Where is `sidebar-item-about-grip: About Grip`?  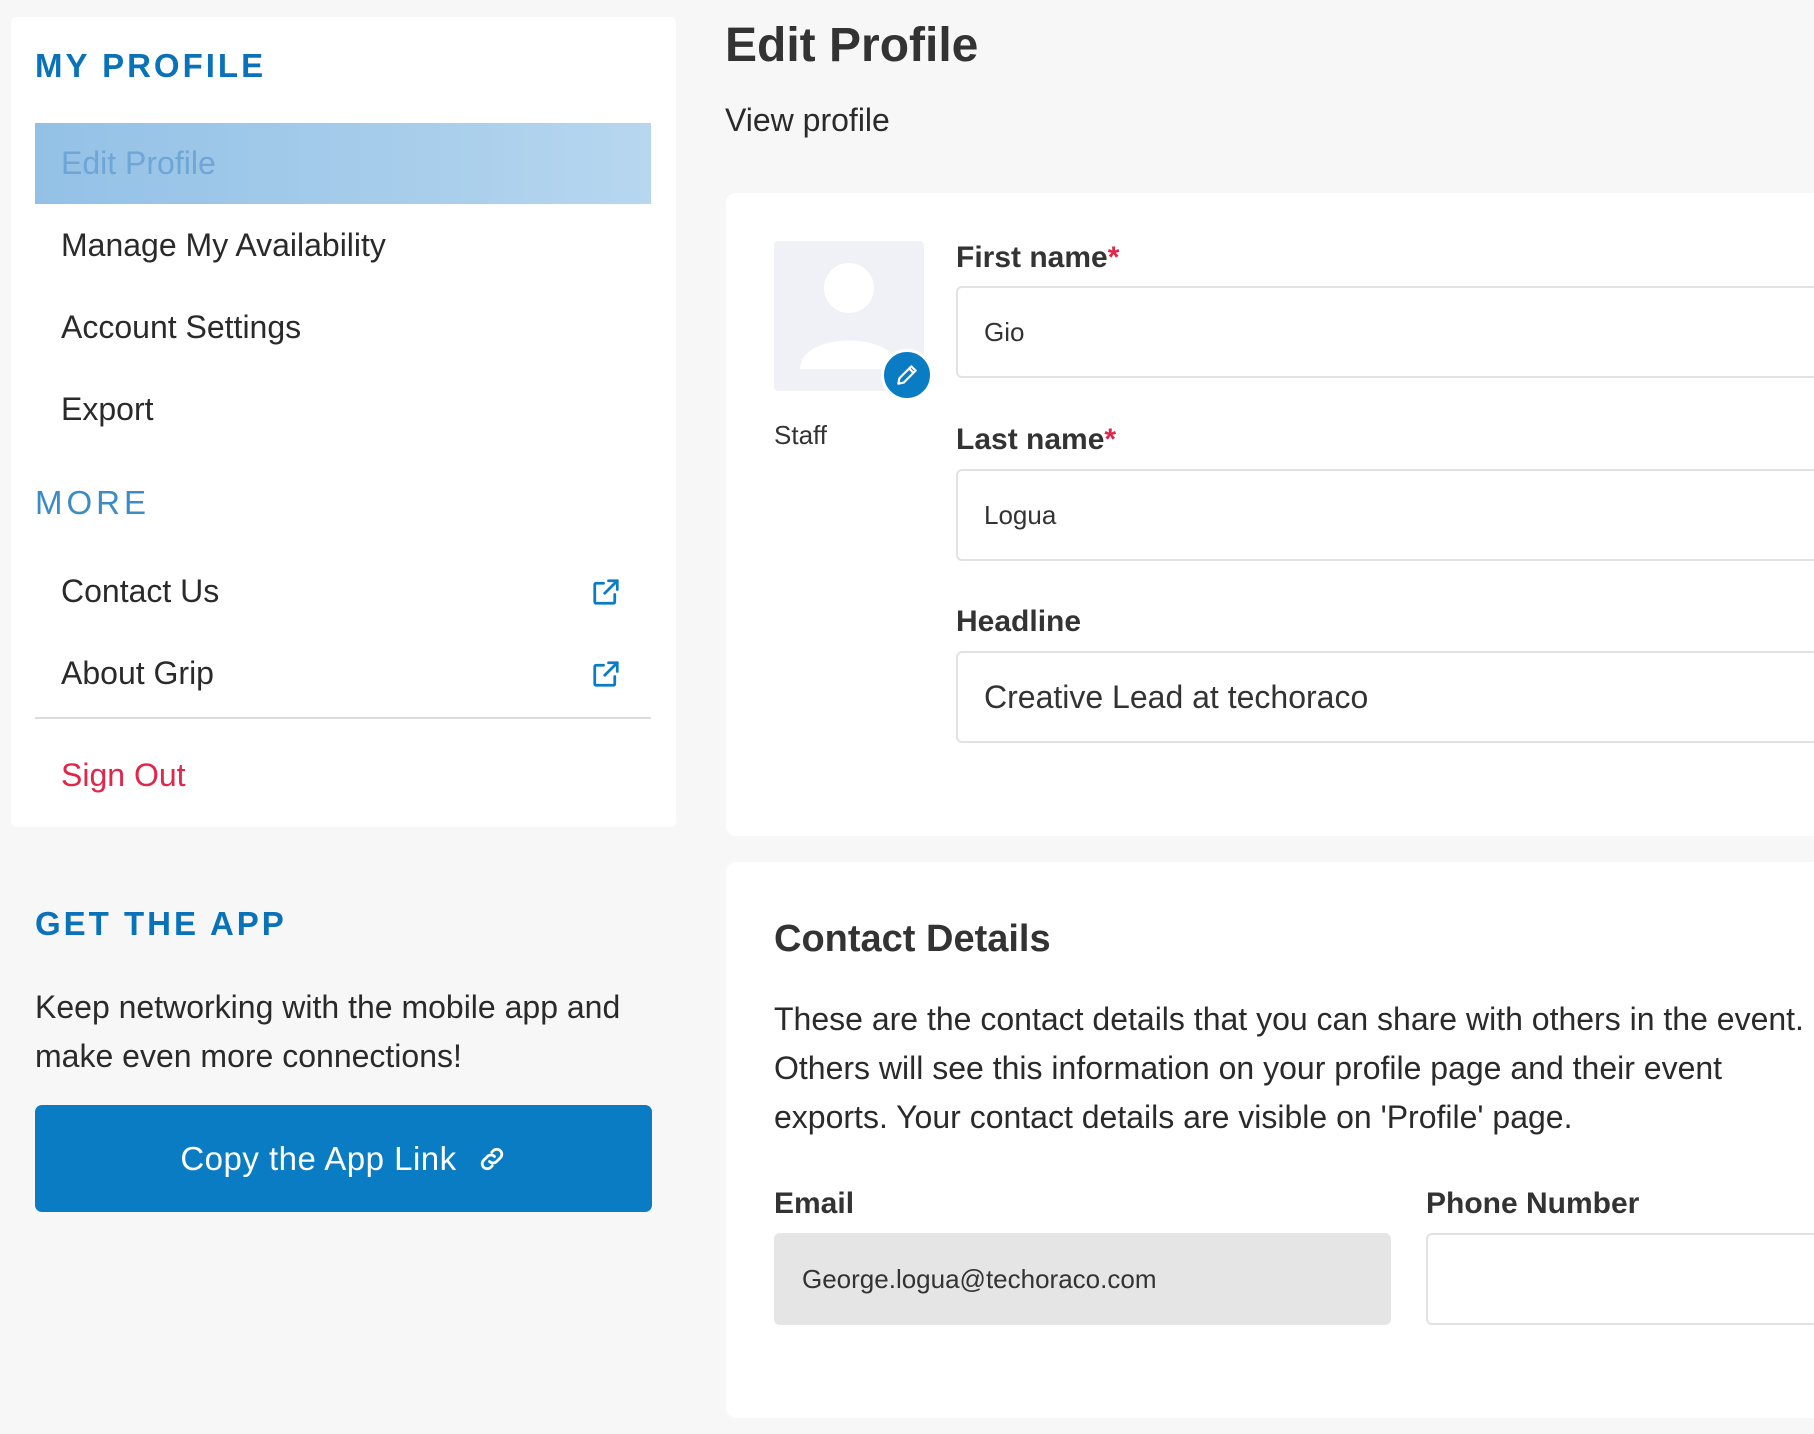 sidebar-item-about-grip: About Grip is located at coordinates (343, 673).